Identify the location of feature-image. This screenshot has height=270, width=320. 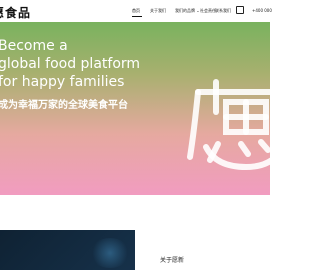
(67, 250).